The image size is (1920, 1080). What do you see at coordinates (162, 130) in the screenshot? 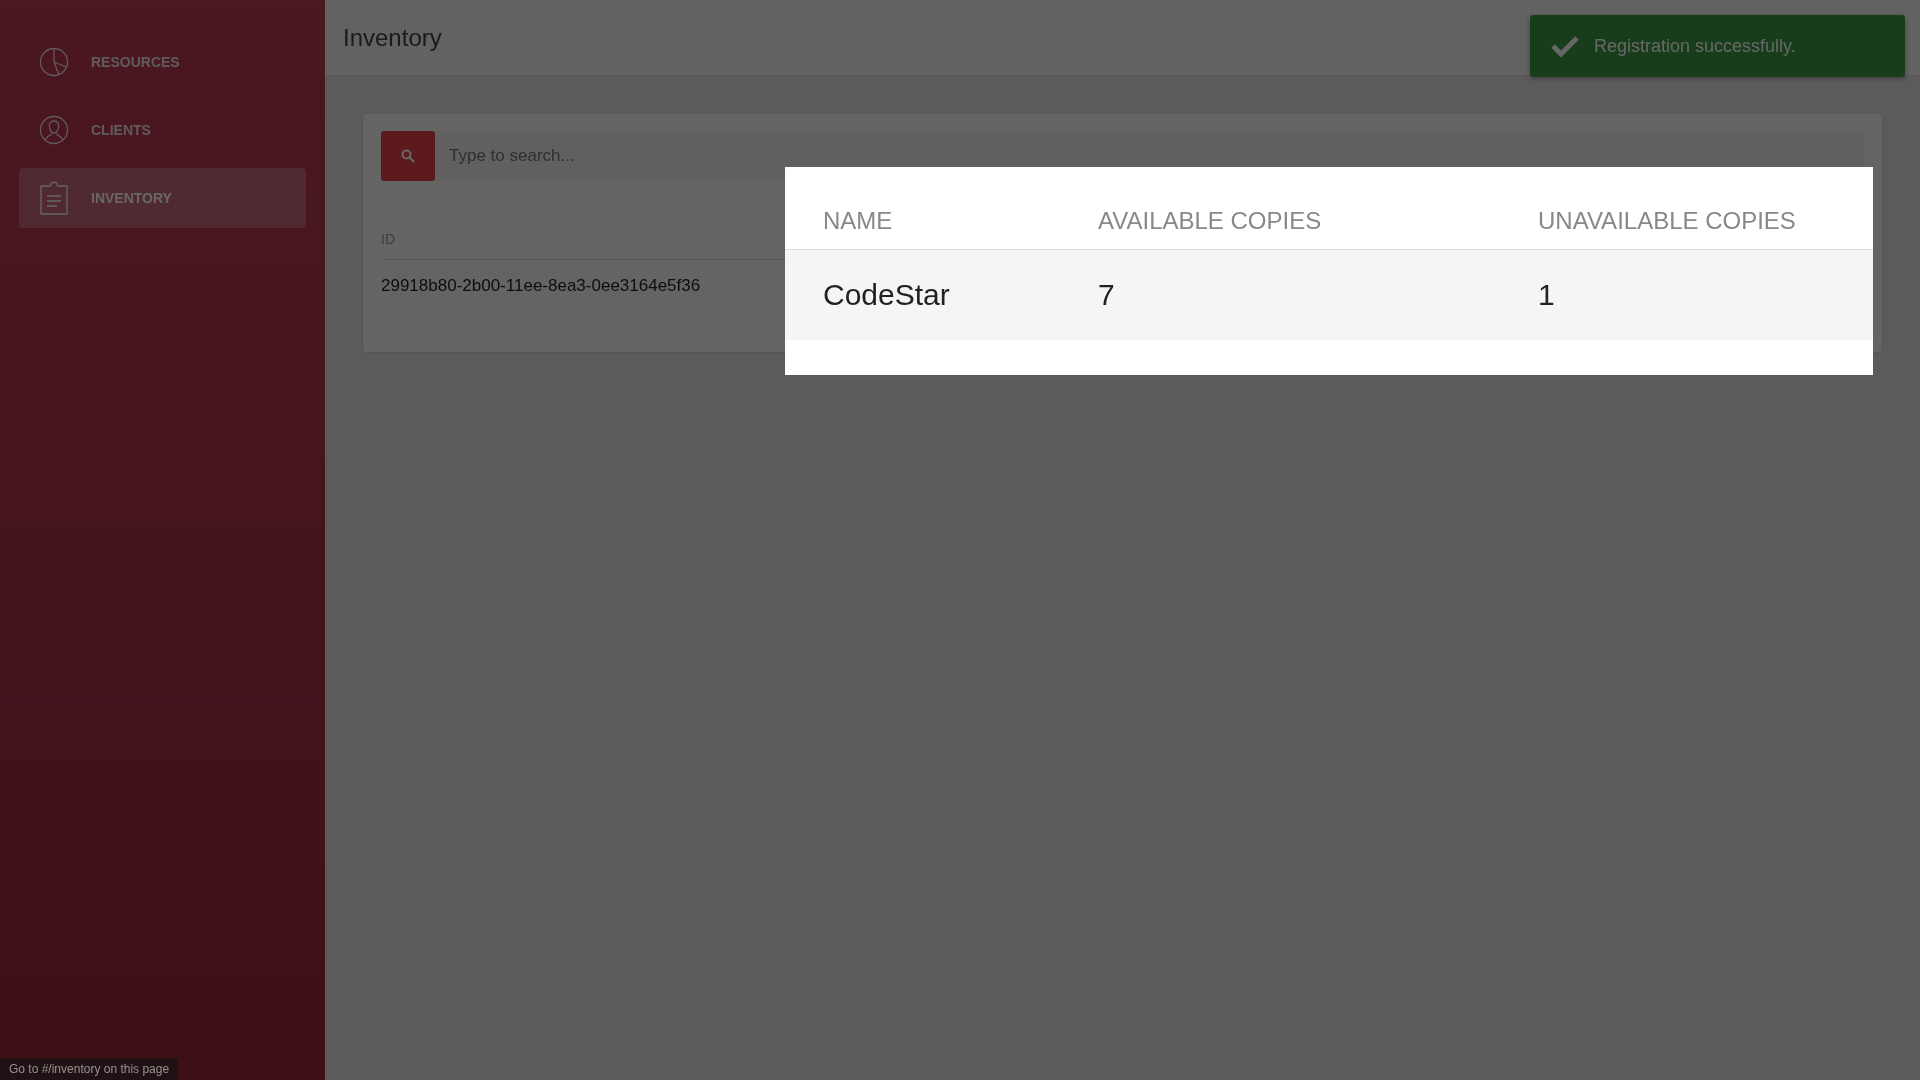
I see `sidebar-item: CLIENTS` at bounding box center [162, 130].